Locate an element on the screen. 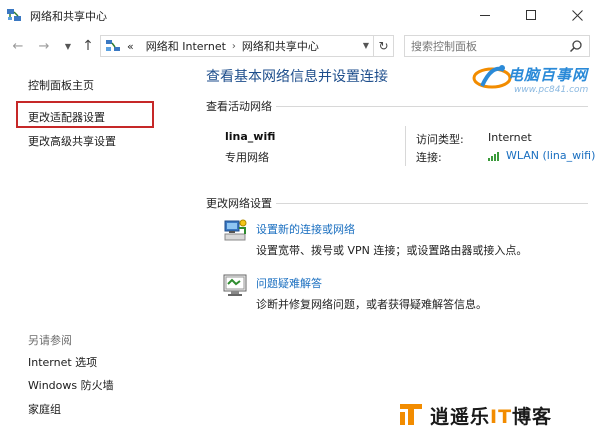 The image size is (600, 434). window-title: 网络和共享中心 is located at coordinates (68, 16).